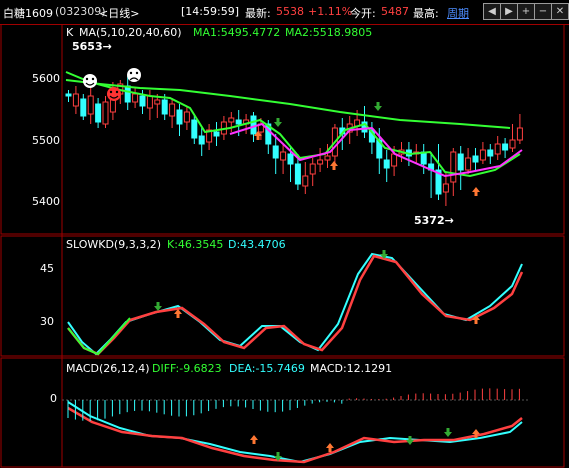 The width and height of the screenshot is (569, 468). What do you see at coordinates (288, 104) in the screenshot?
I see `ma-line-long` at bounding box center [288, 104].